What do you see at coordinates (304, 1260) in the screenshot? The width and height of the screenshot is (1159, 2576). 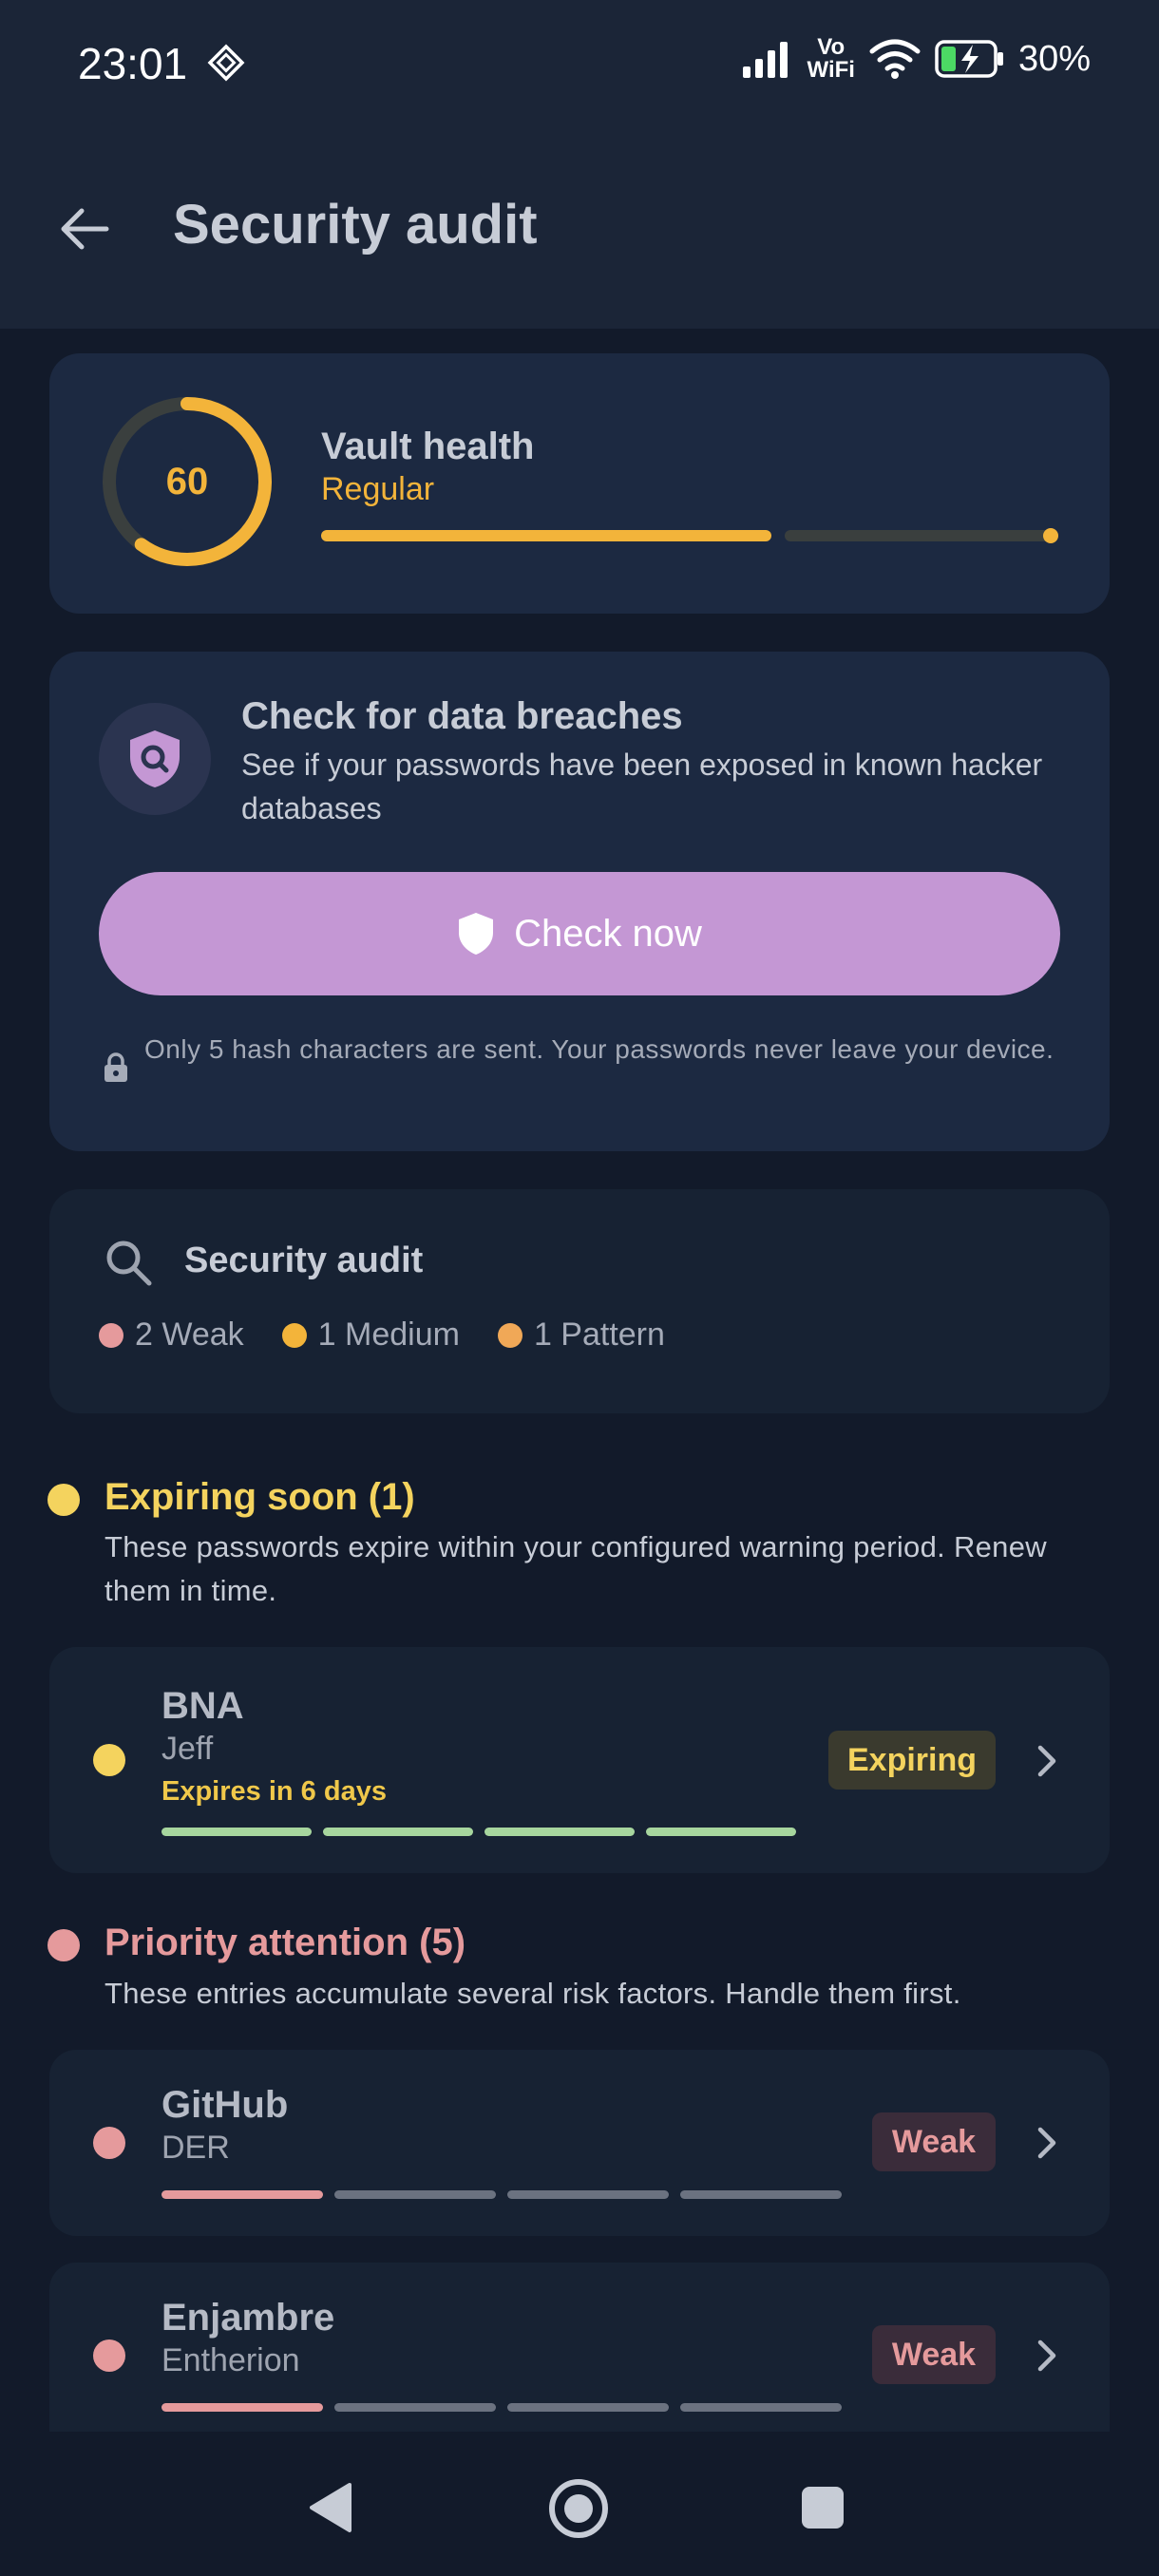 I see `audit-title: Security audit` at bounding box center [304, 1260].